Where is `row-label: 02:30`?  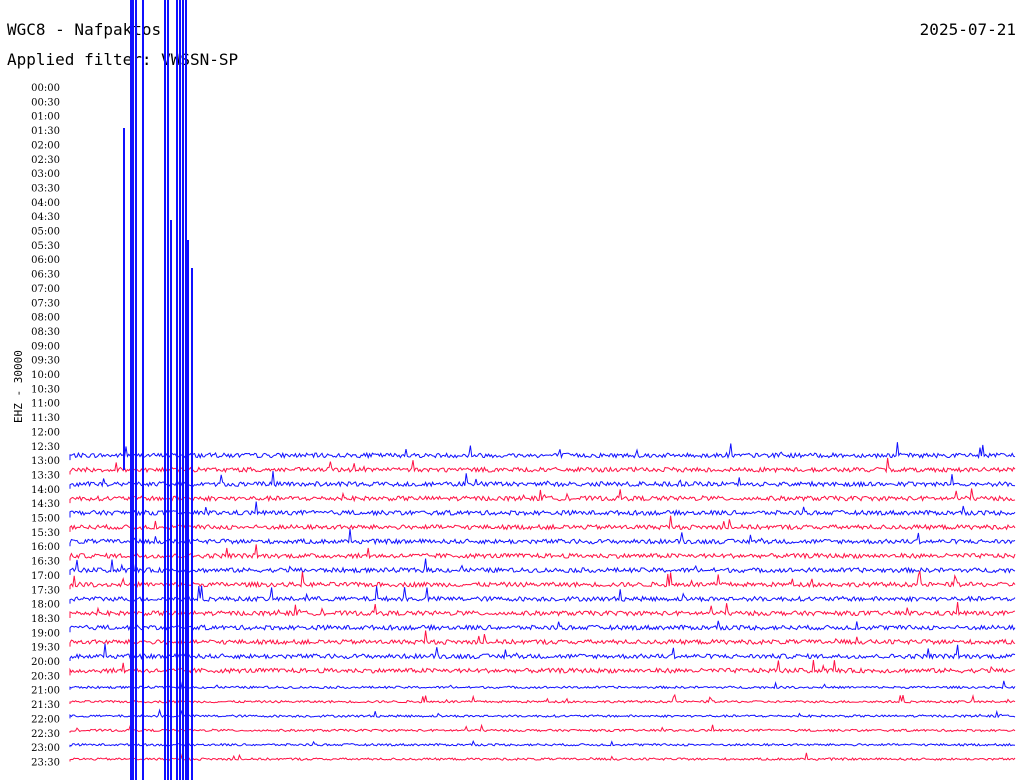
row-label: 02:30 is located at coordinates (45, 160).